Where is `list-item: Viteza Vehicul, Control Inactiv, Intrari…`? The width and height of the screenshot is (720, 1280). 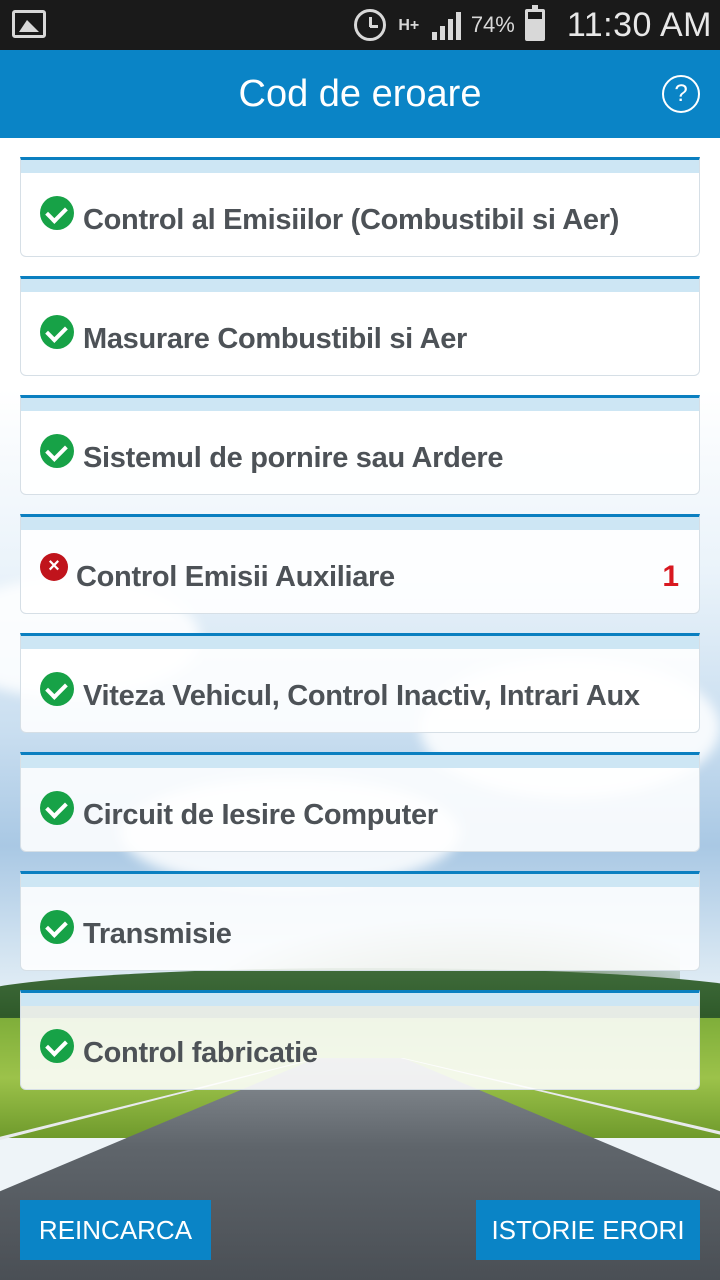
list-item: Viteza Vehicul, Control Inactiv, Intrari… is located at coordinates (360, 683).